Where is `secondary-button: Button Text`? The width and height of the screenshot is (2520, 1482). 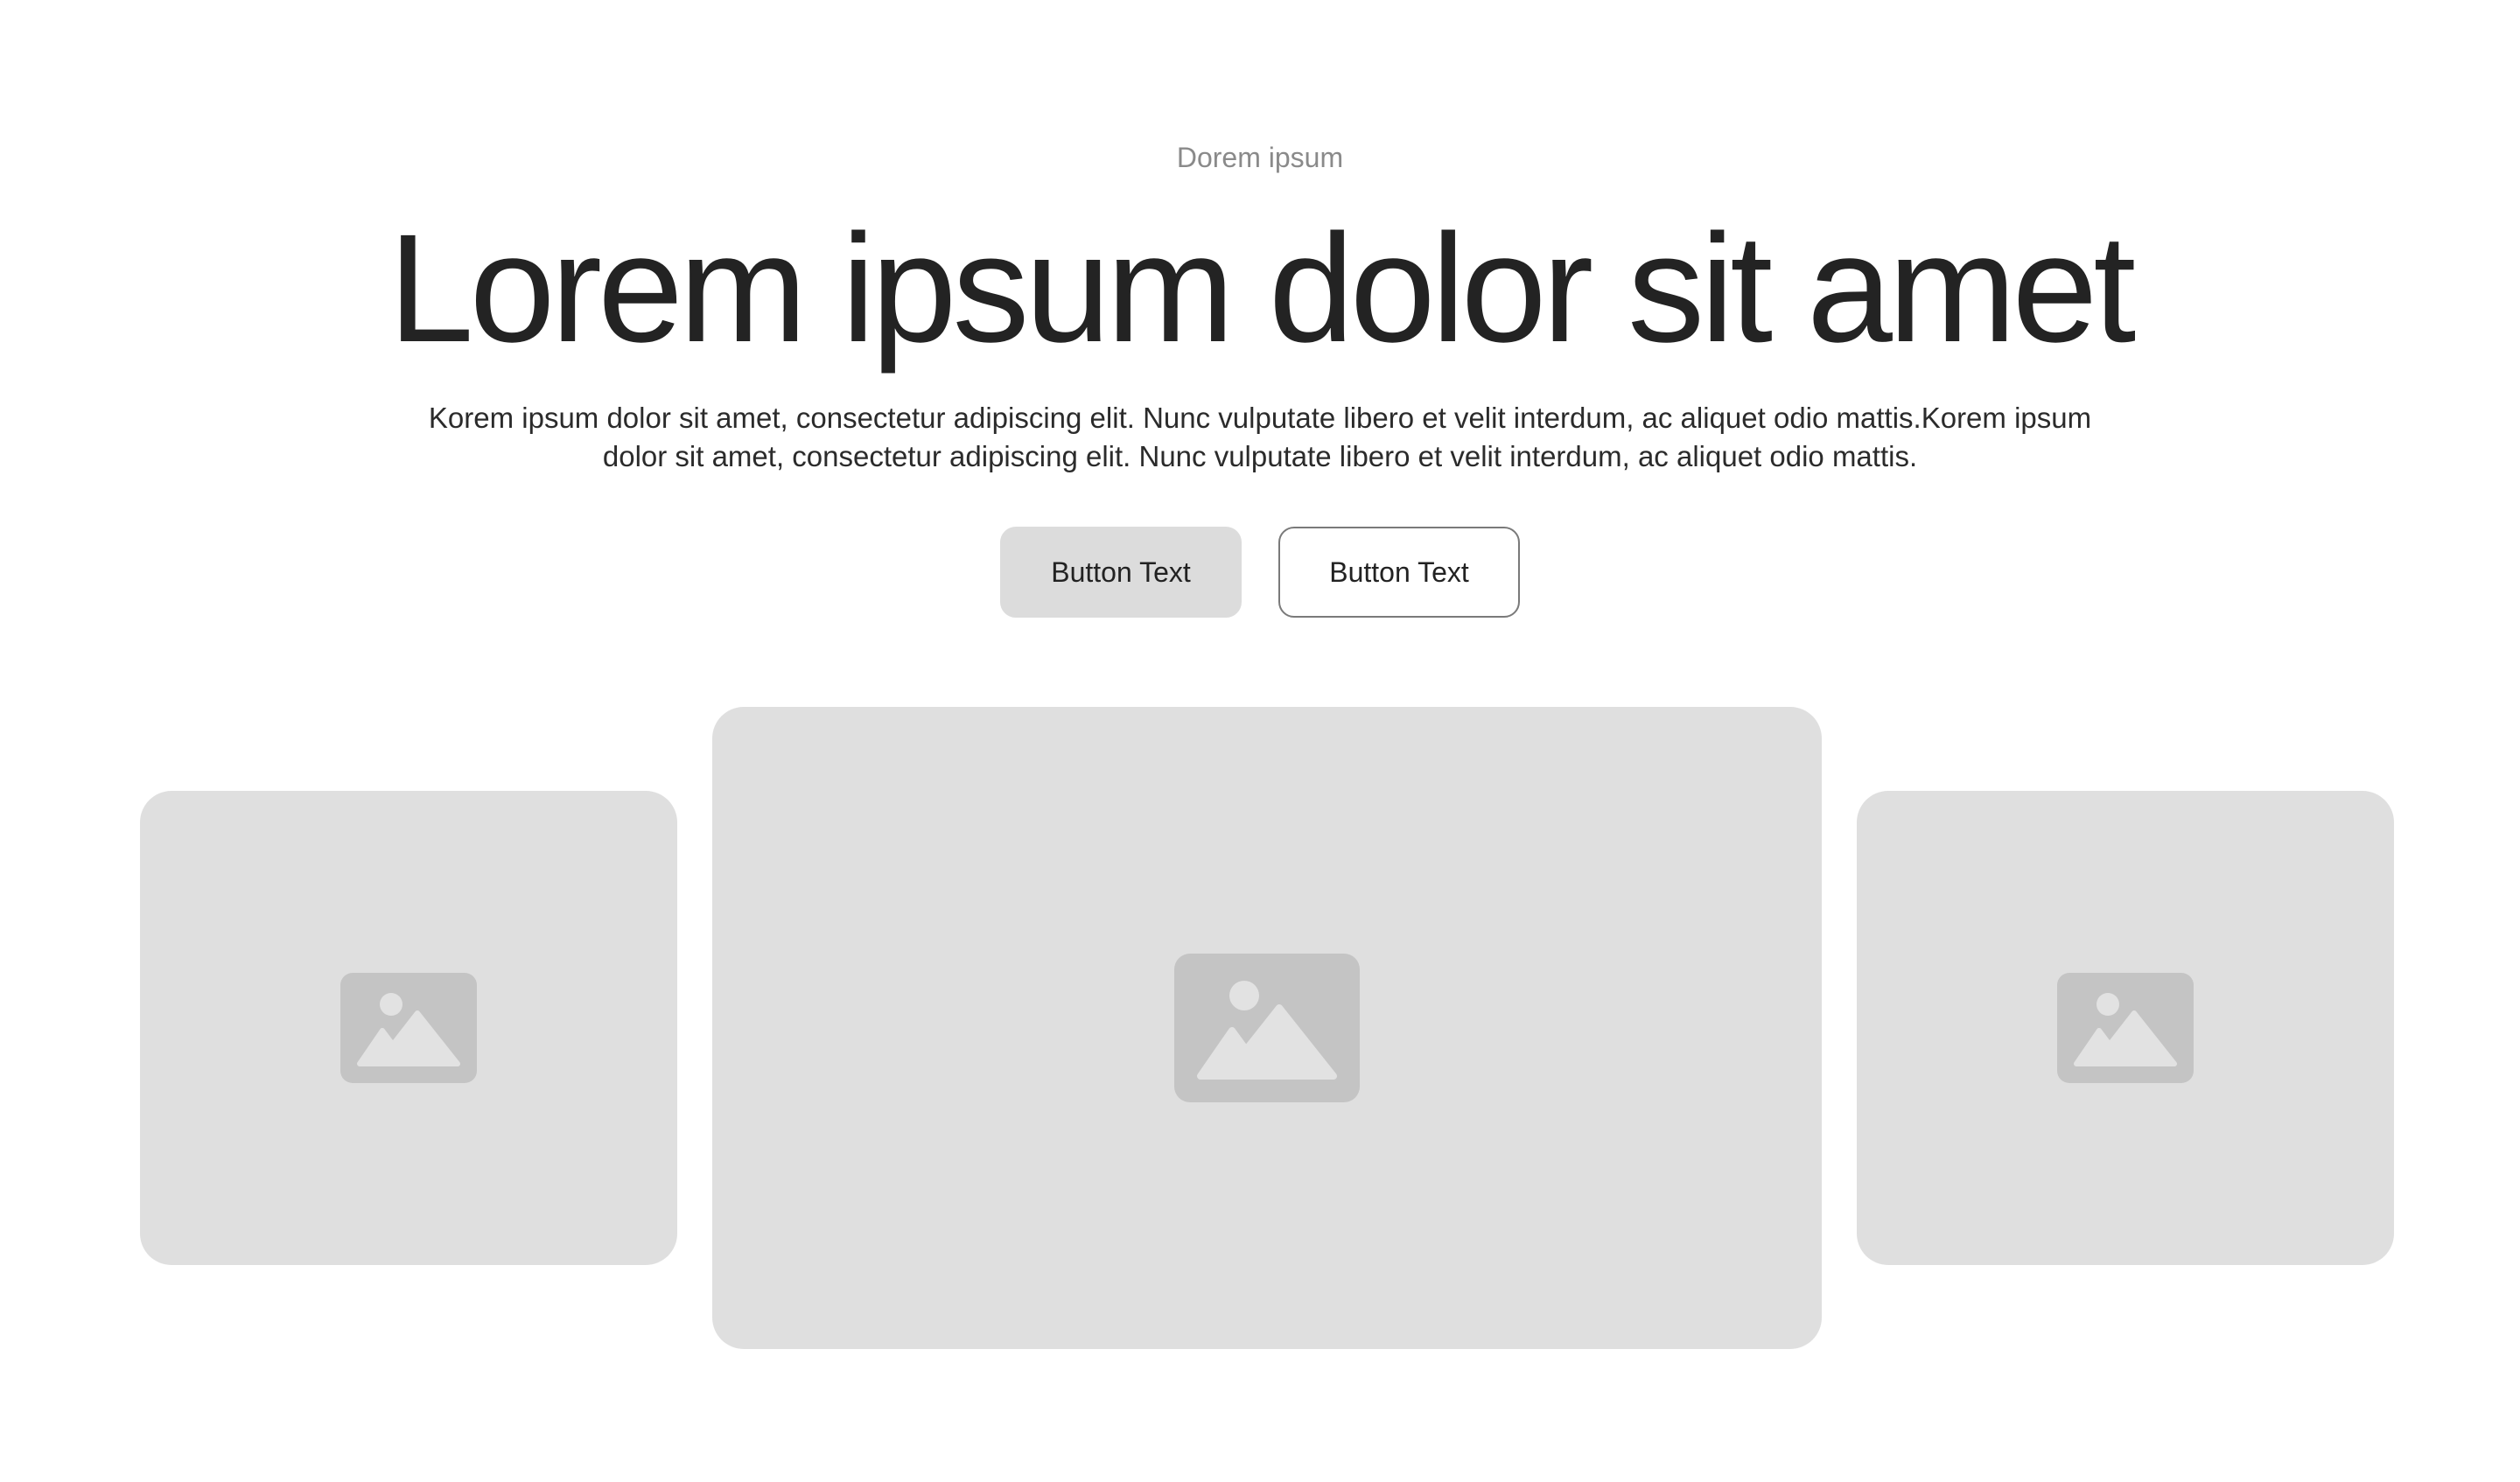
secondary-button: Button Text is located at coordinates (1399, 572).